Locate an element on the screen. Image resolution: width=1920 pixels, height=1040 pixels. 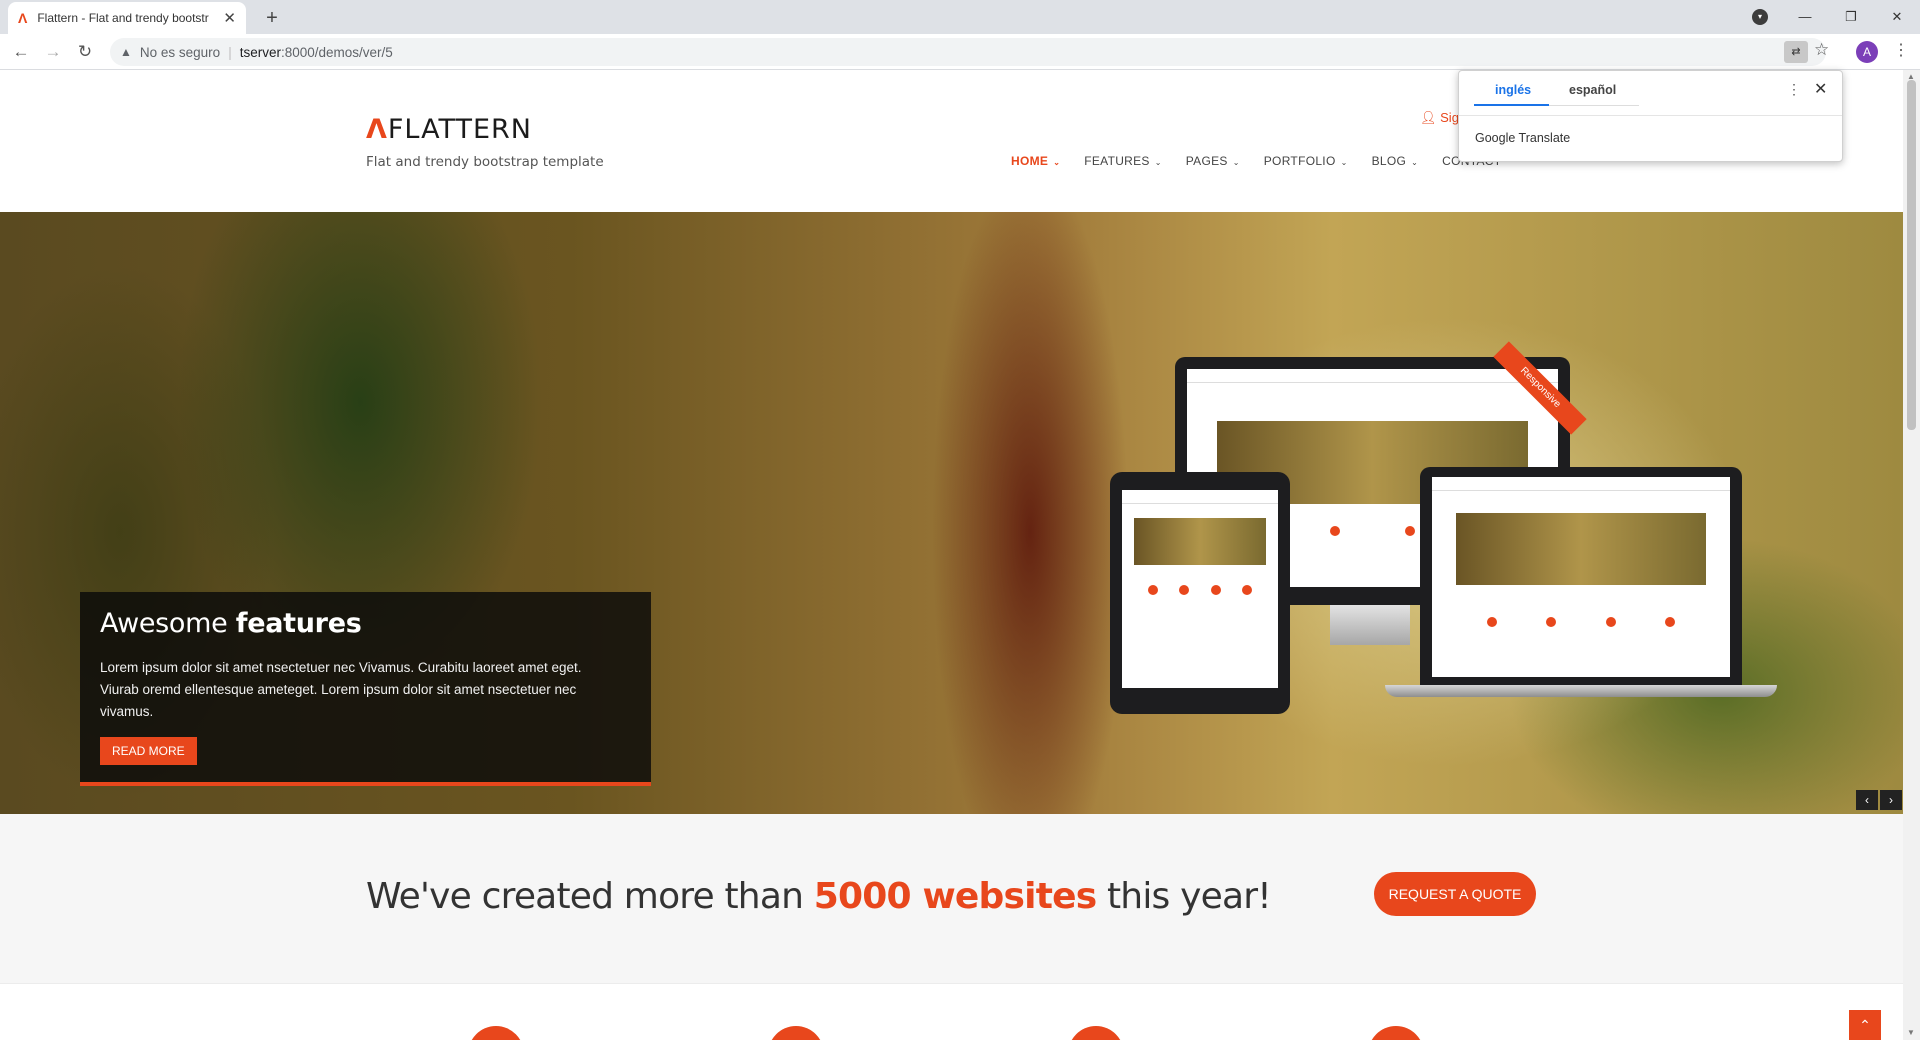
signup-link: 👤︎ Sig is located at coordinates (1439, 118).